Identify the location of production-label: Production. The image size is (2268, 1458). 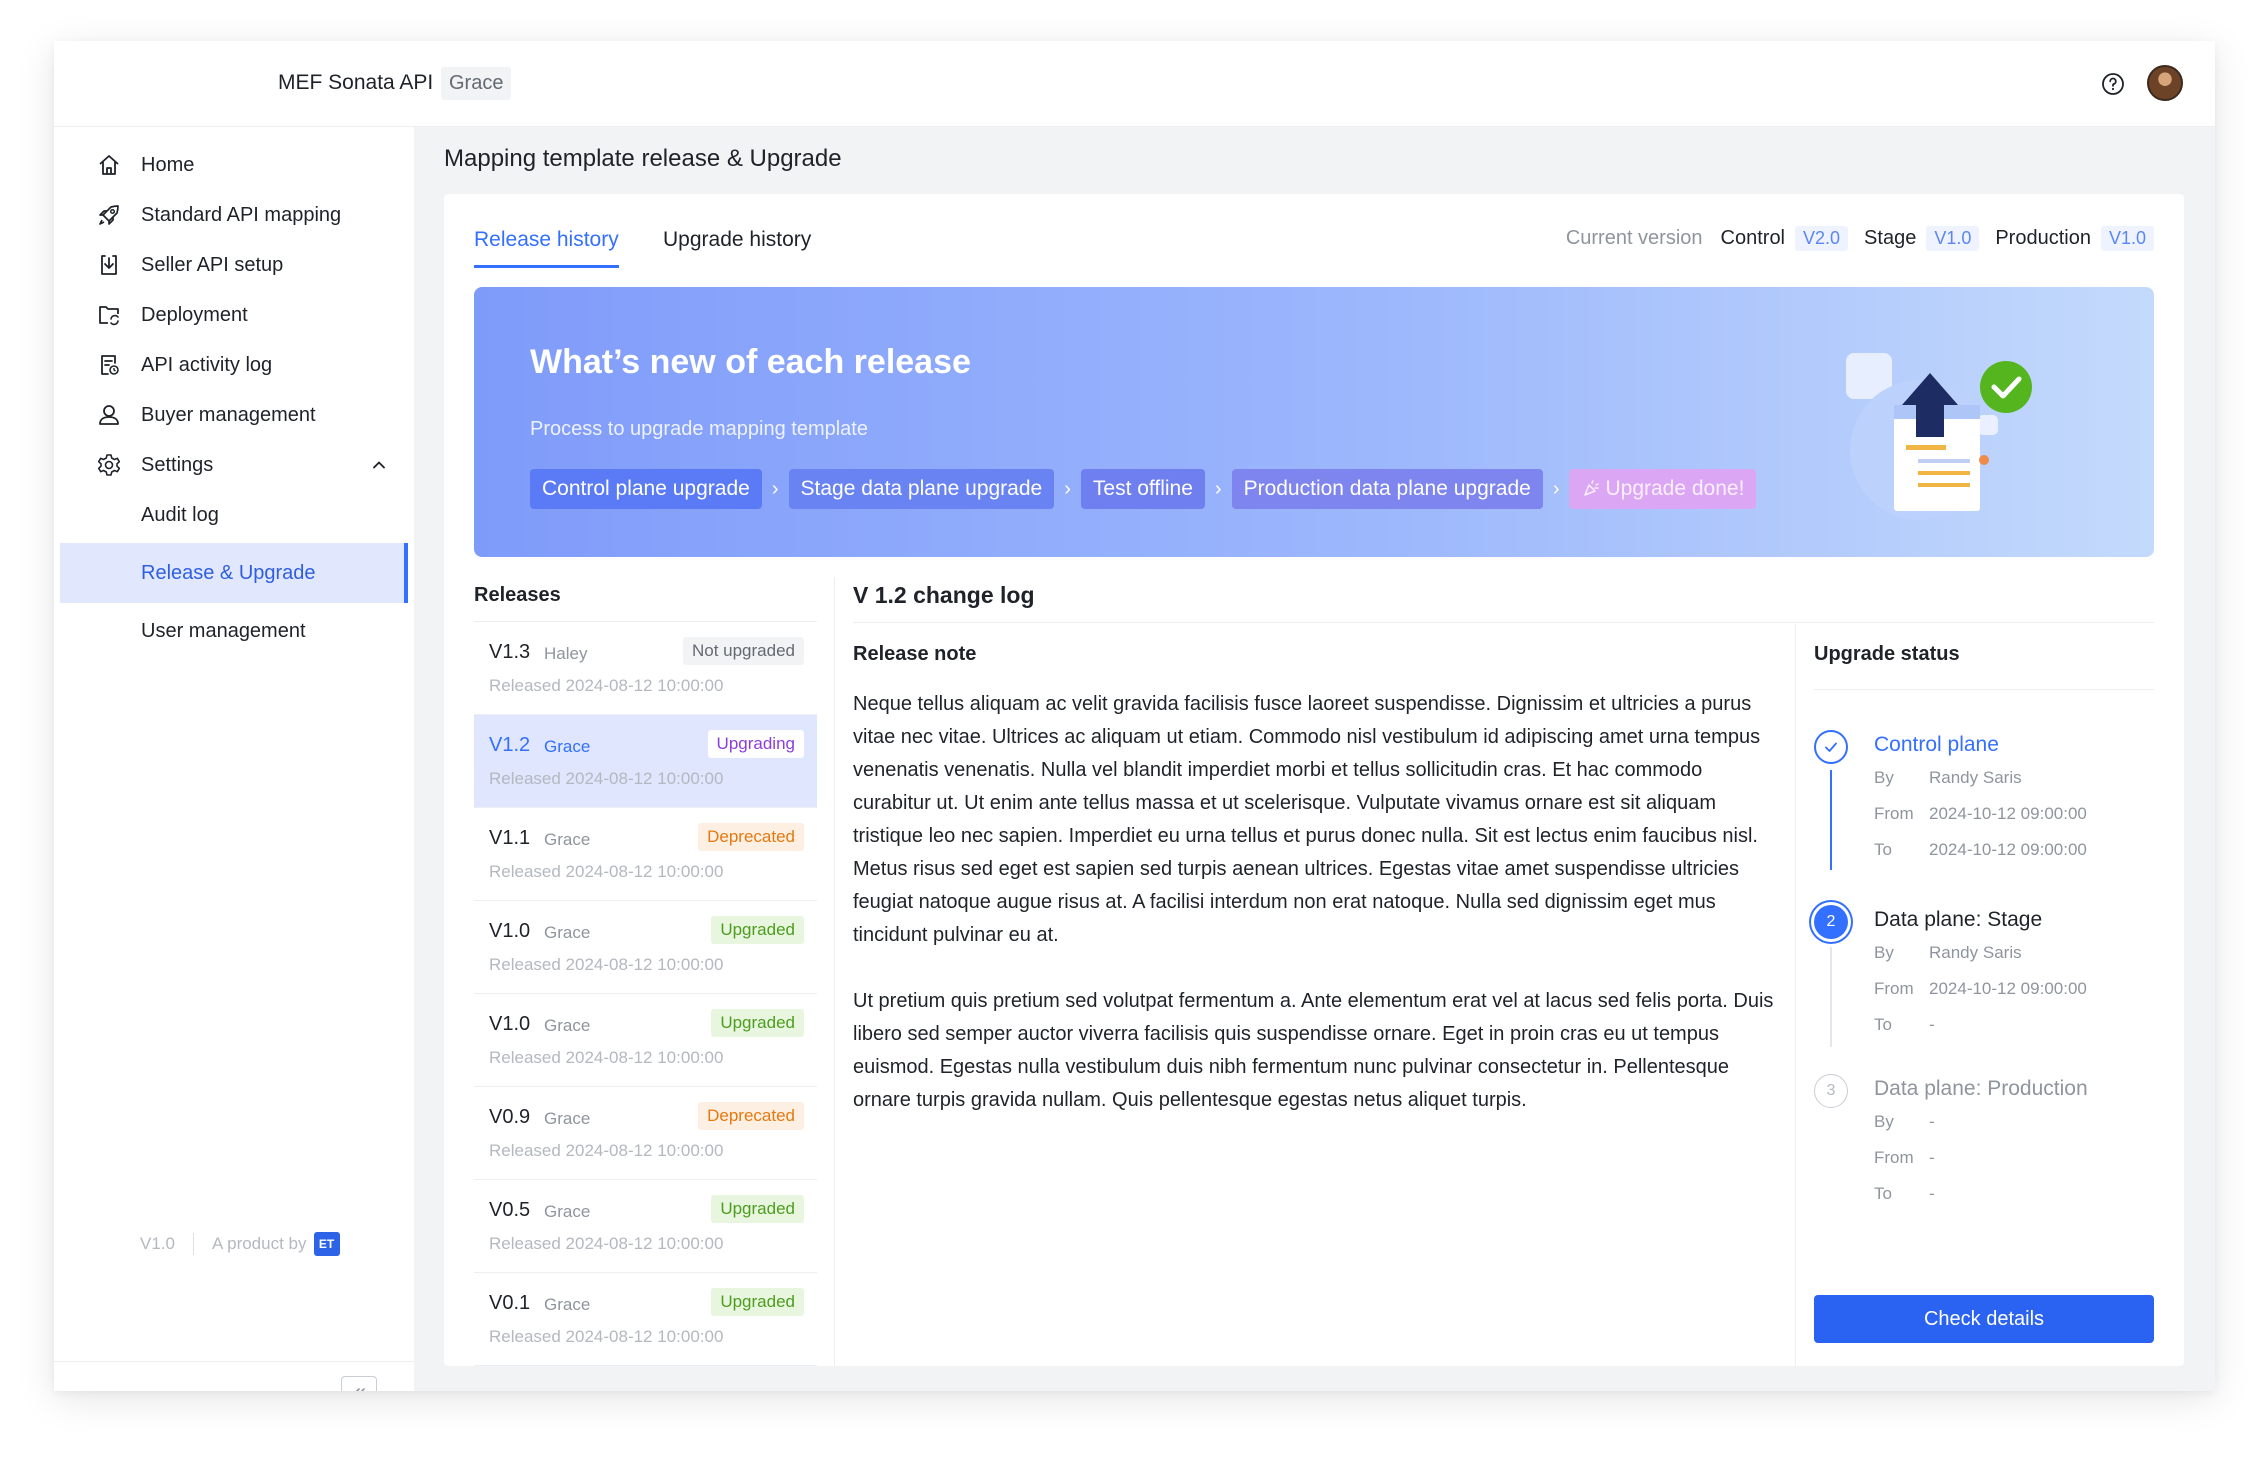
(2043, 238).